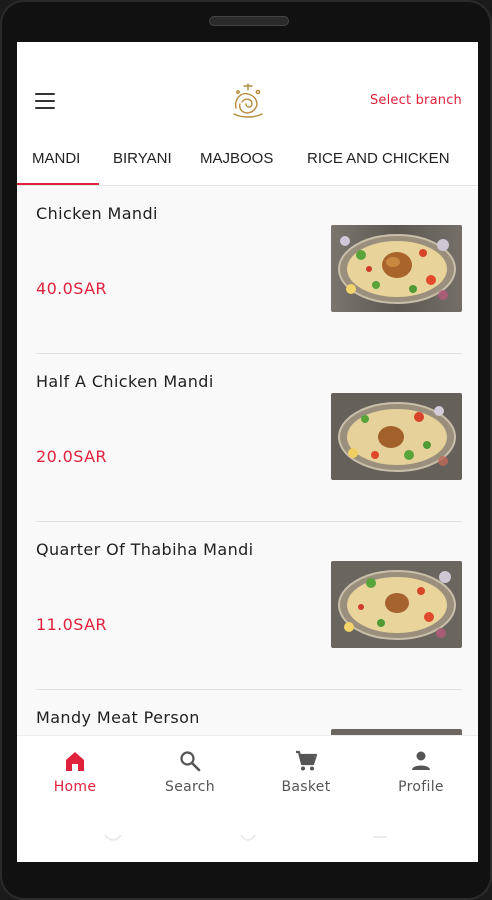  I want to click on item-price: 11.0SAR, so click(71, 624).